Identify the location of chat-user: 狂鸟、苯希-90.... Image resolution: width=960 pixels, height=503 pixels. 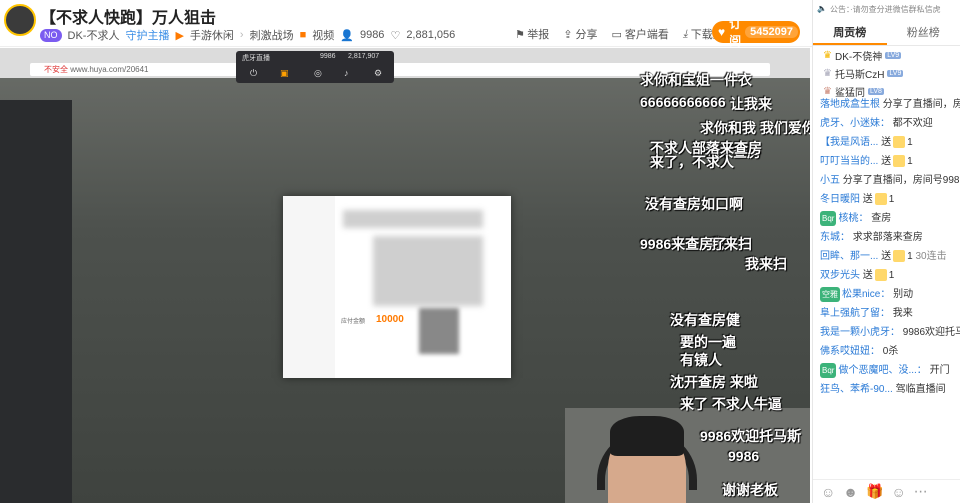
(856, 389).